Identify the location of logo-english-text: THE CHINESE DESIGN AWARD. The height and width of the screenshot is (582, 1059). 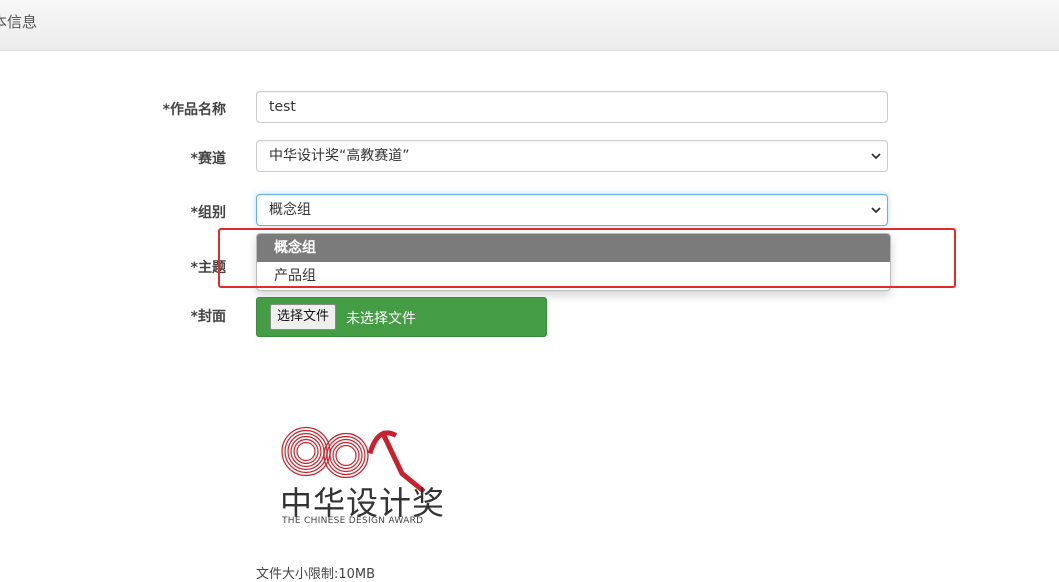
(353, 521).